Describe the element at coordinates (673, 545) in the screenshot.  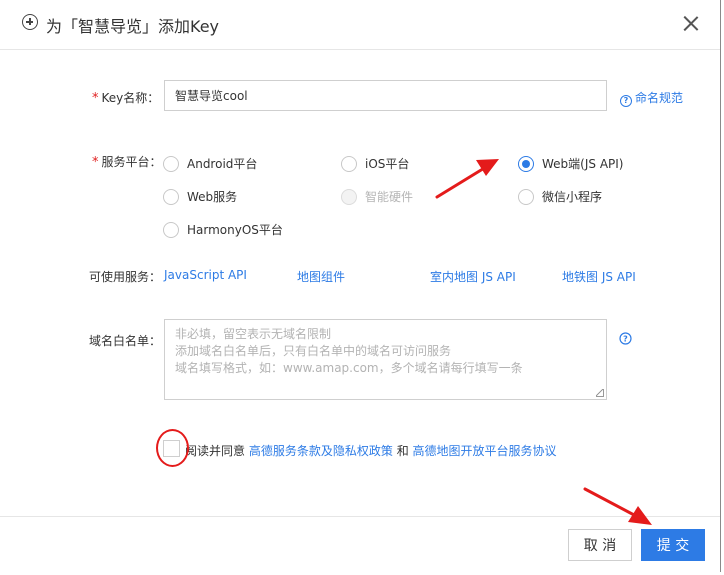
I see `submit-button: 提 交` at that location.